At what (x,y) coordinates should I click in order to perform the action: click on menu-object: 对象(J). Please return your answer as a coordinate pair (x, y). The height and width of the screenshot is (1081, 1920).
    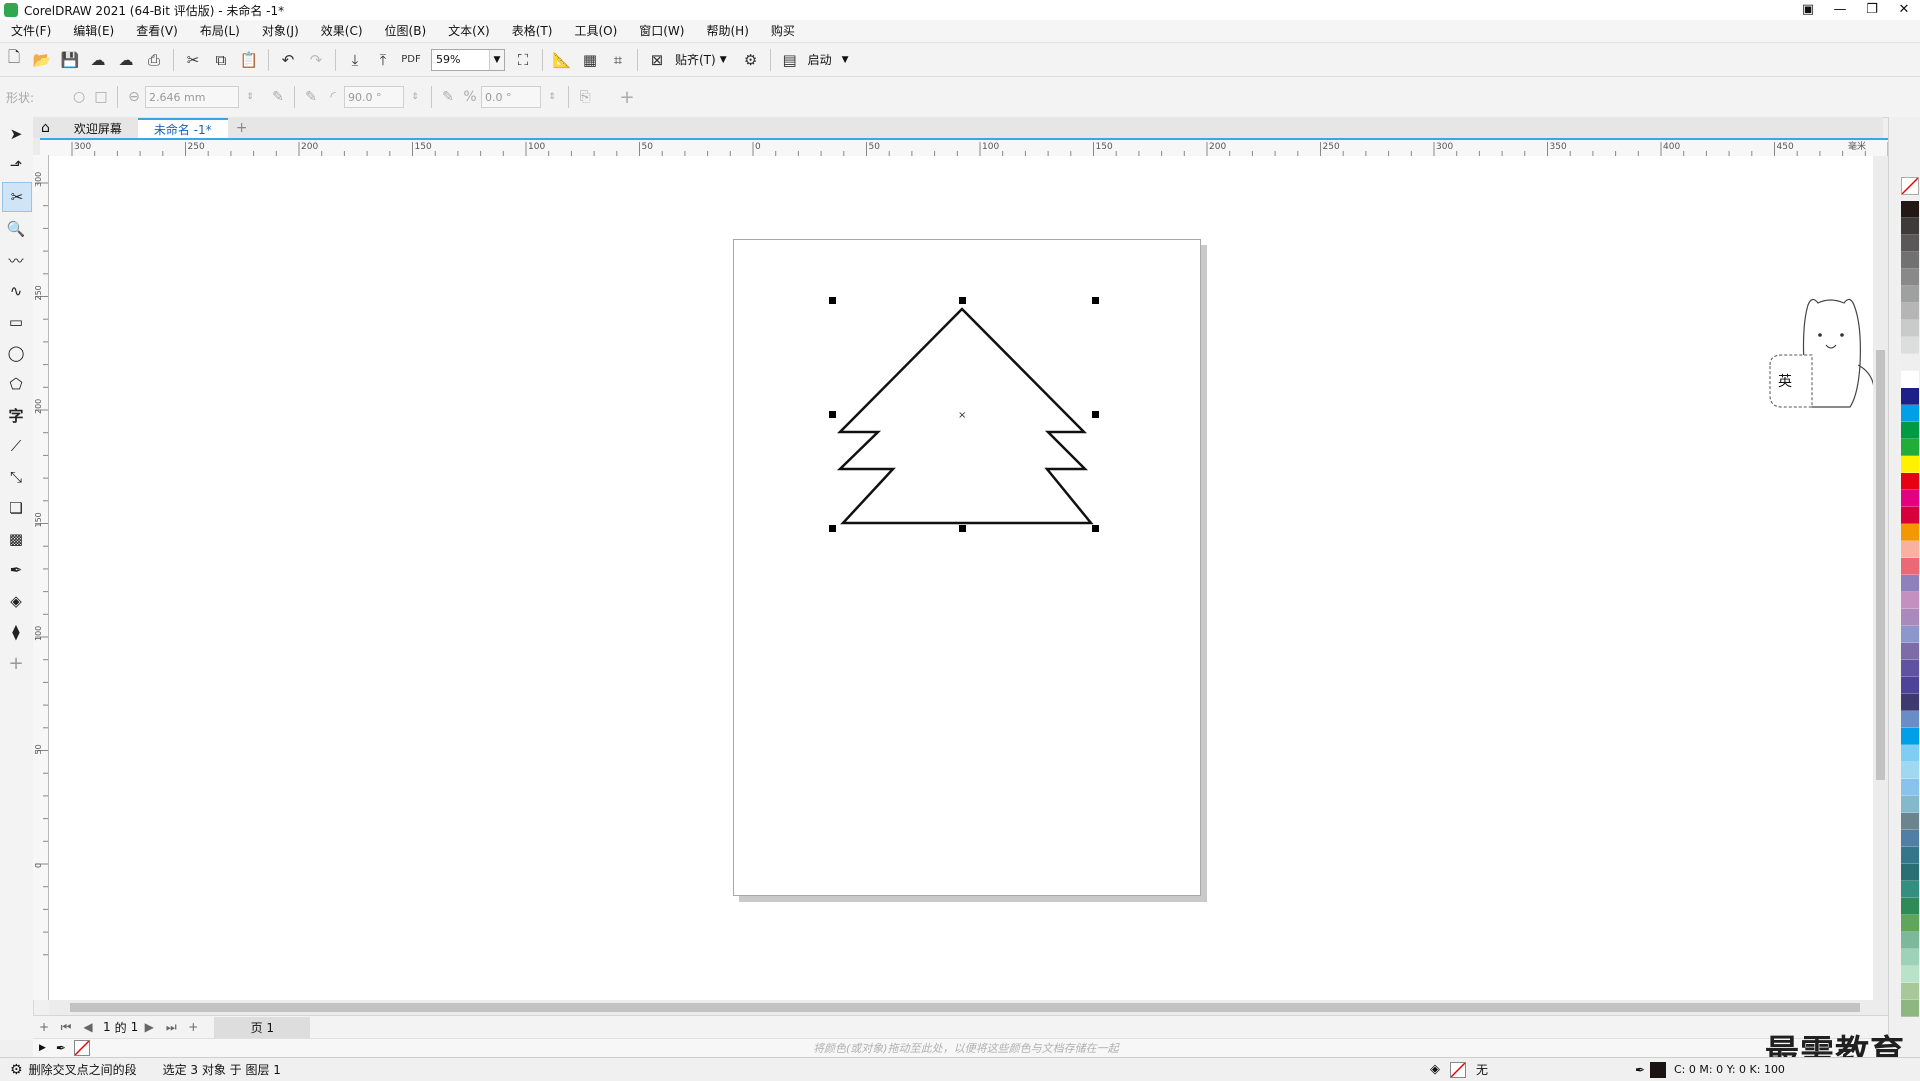
    Looking at the image, I should click on (280, 31).